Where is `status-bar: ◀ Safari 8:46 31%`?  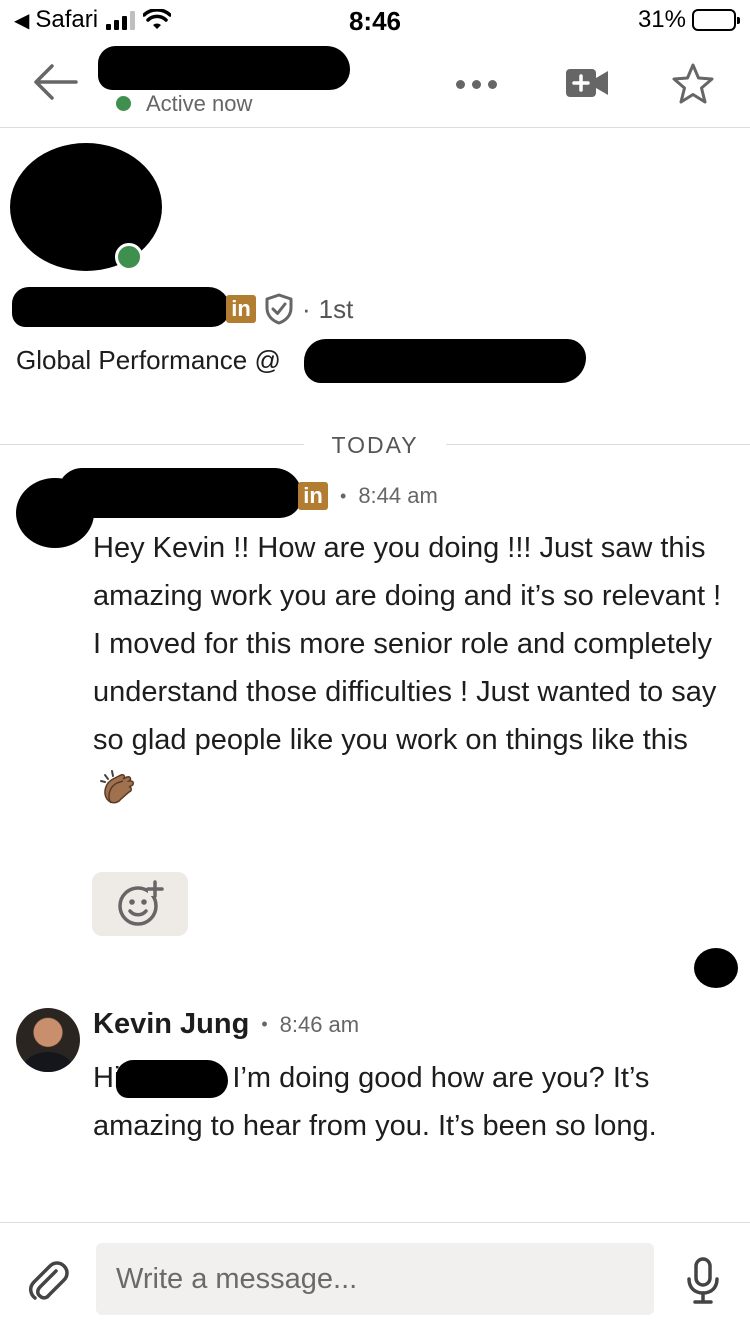 status-bar: ◀ Safari 8:46 31% is located at coordinates (375, 20).